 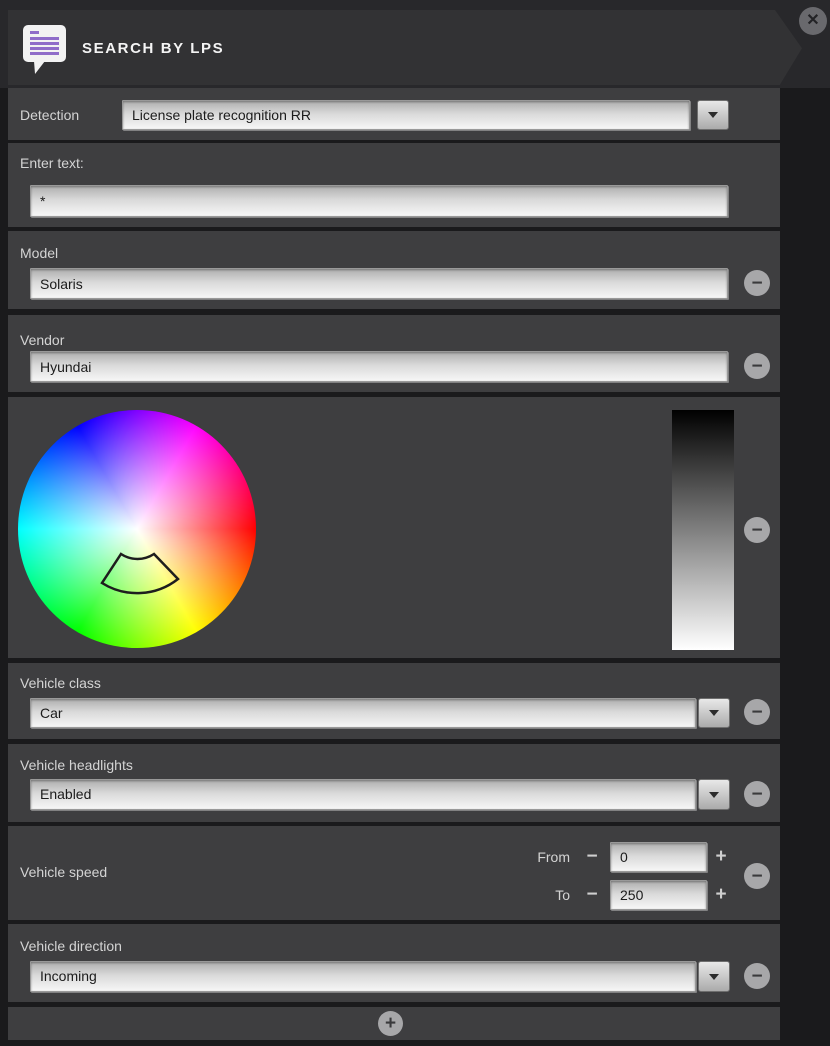 What do you see at coordinates (757, 712) in the screenshot?
I see `remove-vehicle-class-button: −` at bounding box center [757, 712].